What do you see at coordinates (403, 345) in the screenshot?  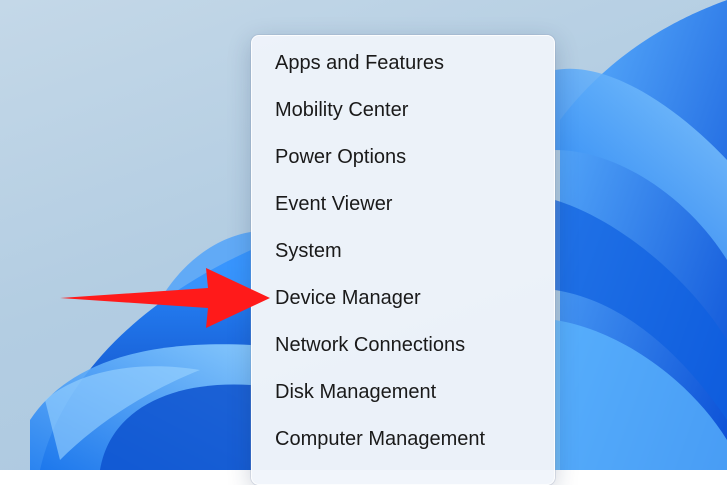 I see `menu-item-network-connections: Network Connections` at bounding box center [403, 345].